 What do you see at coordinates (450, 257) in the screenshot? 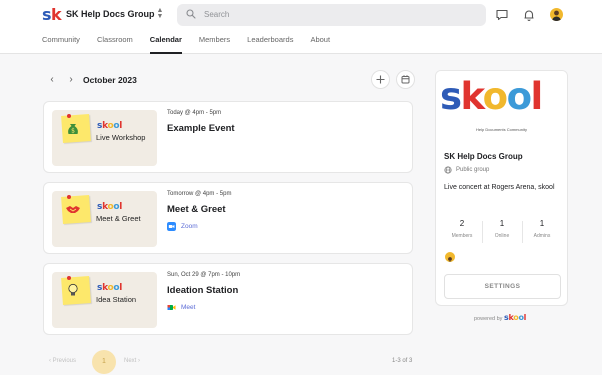
I see `member-avatar` at bounding box center [450, 257].